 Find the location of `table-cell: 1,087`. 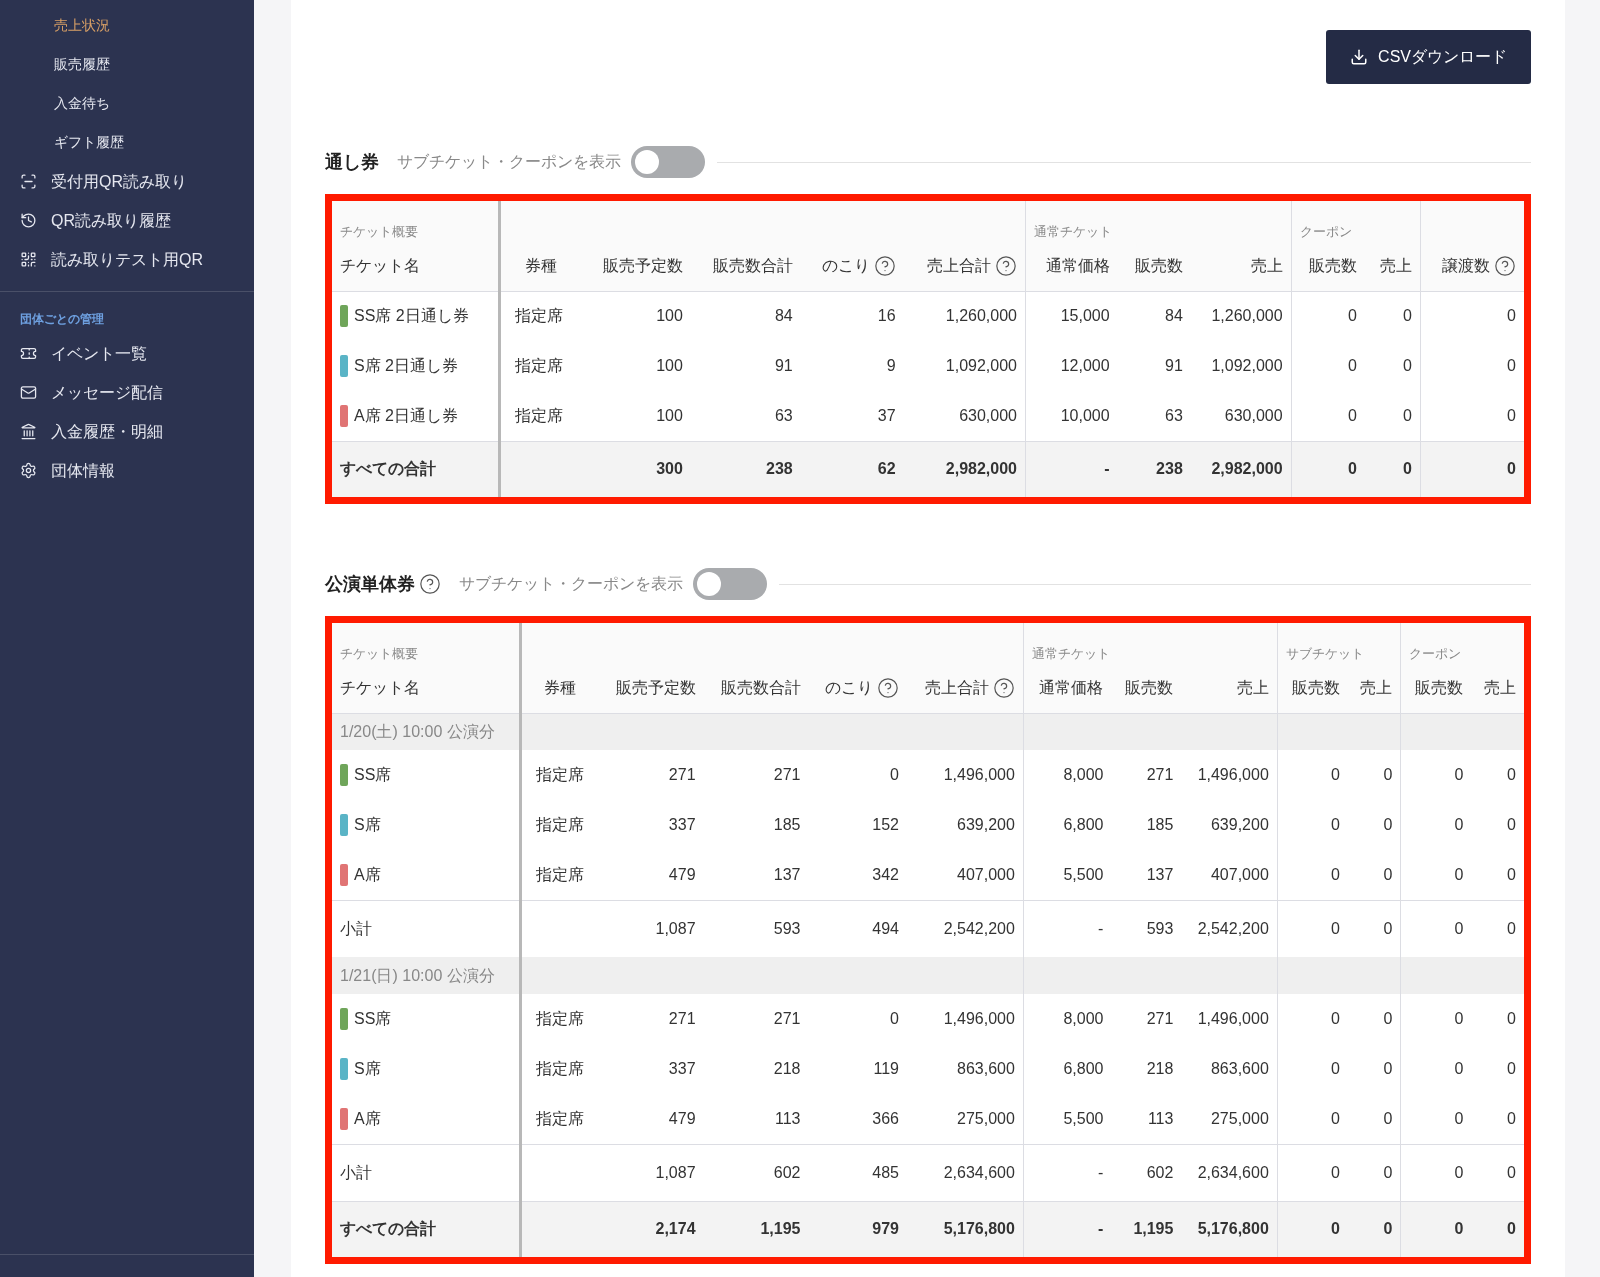

table-cell: 1,087 is located at coordinates (675, 1172).